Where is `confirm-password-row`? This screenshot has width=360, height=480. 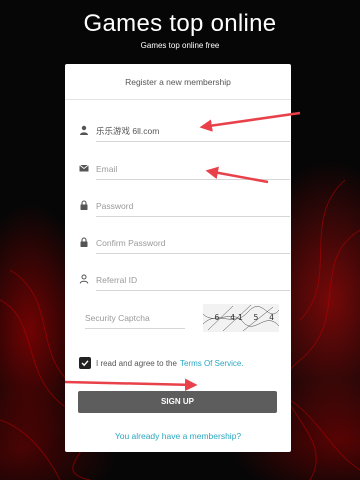
confirm-password-row is located at coordinates (184, 243).